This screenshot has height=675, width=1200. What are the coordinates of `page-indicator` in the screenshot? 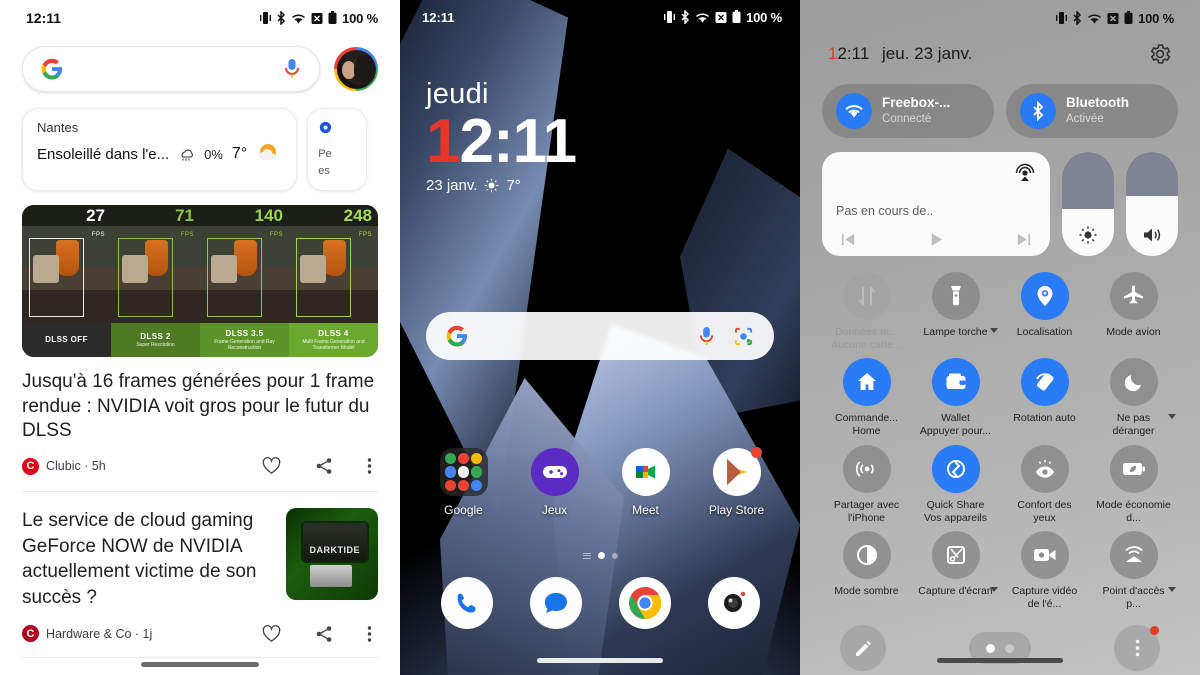 It's located at (600, 555).